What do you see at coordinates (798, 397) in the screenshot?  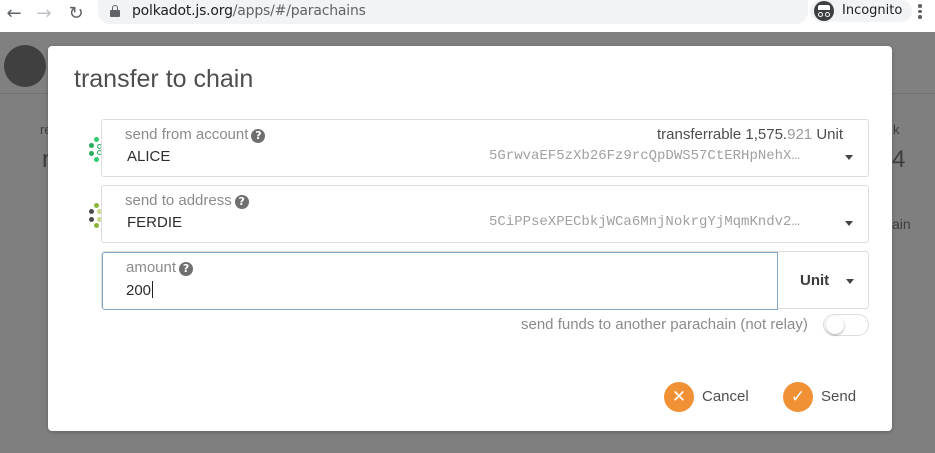 I see `check-icon: ✓` at bounding box center [798, 397].